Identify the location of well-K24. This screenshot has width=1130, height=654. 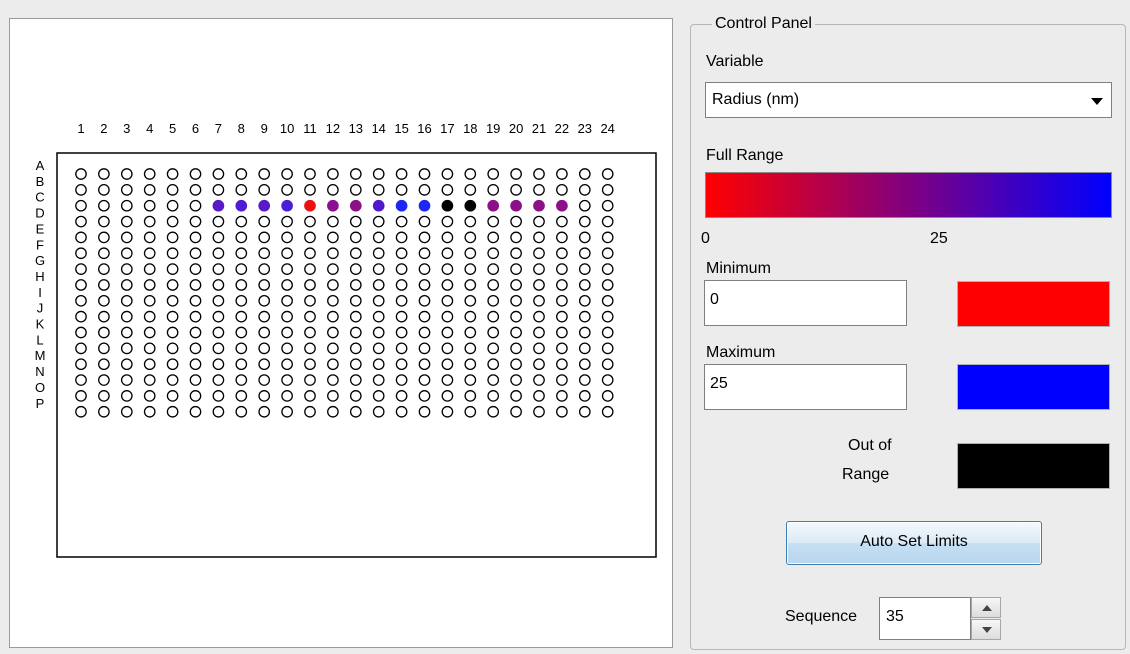
(607, 332).